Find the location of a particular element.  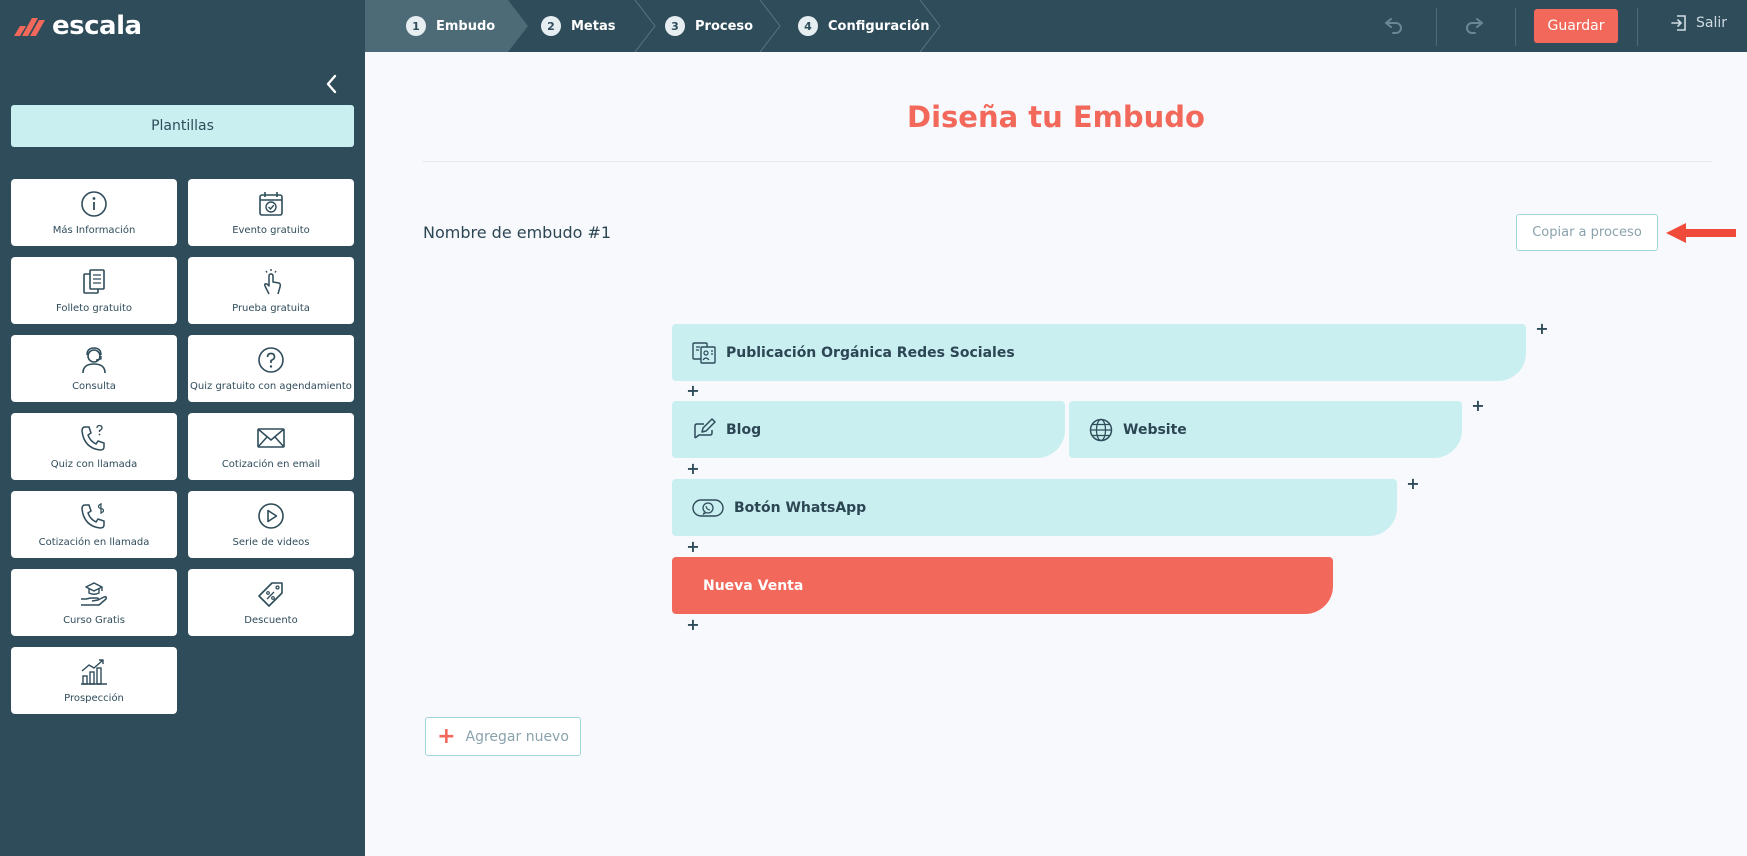

step-label: Embudo is located at coordinates (466, 26).